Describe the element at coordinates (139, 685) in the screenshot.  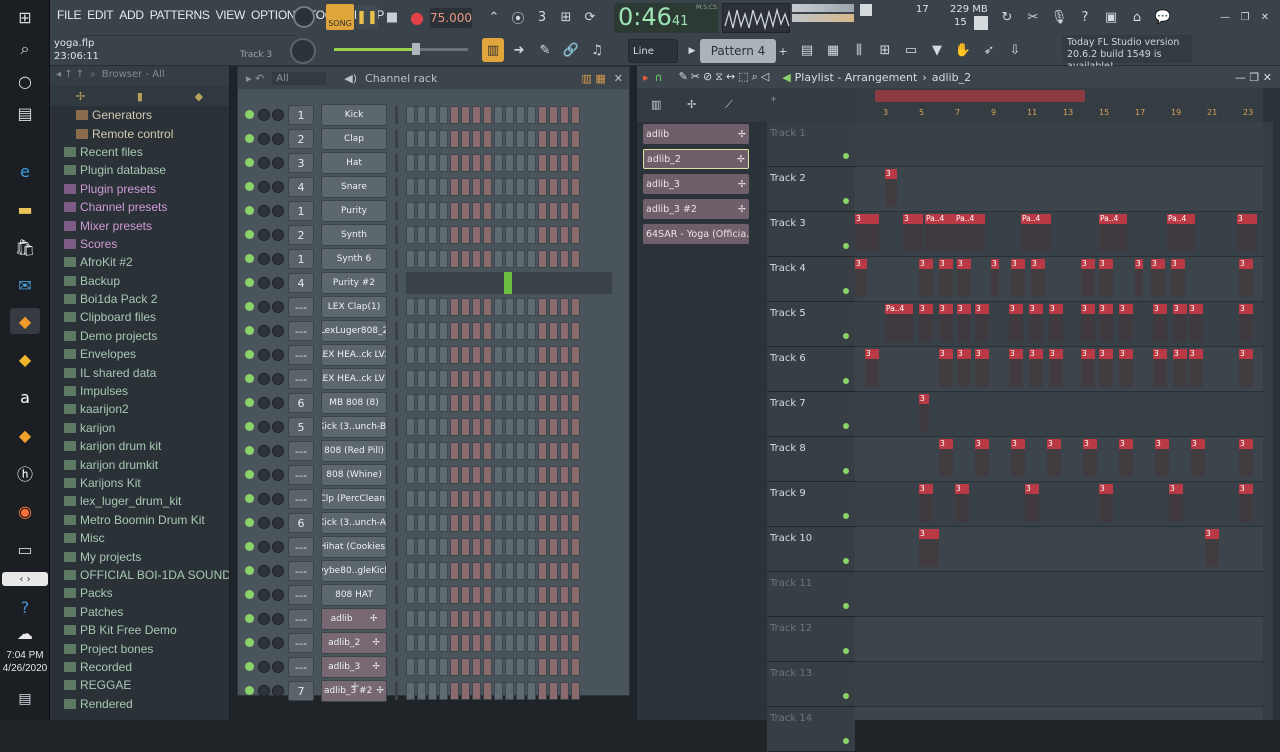
I see `browser-item: REGGAE` at that location.